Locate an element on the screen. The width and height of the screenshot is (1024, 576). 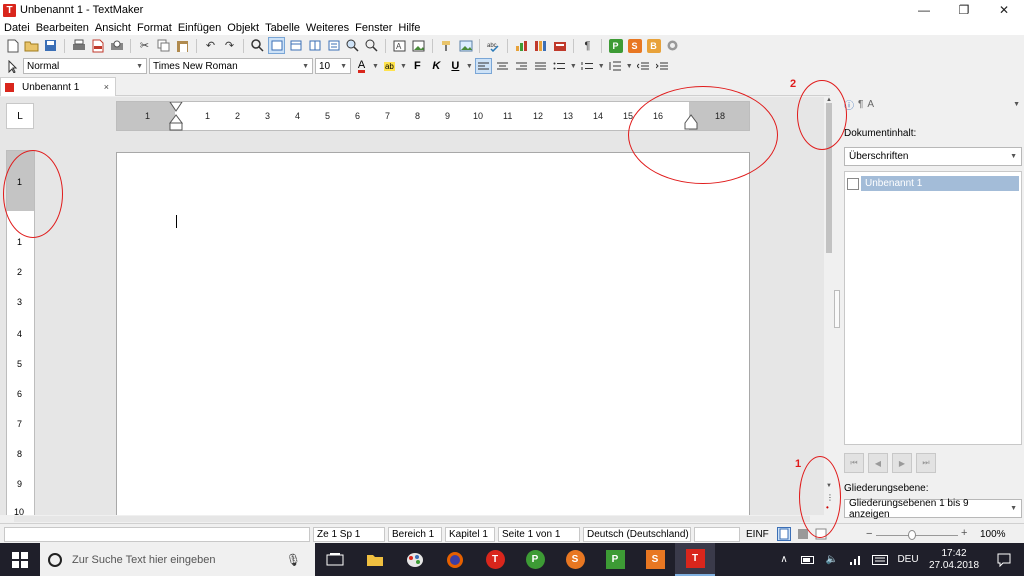
text-frame-icon: A is located at coordinates (399, 45).